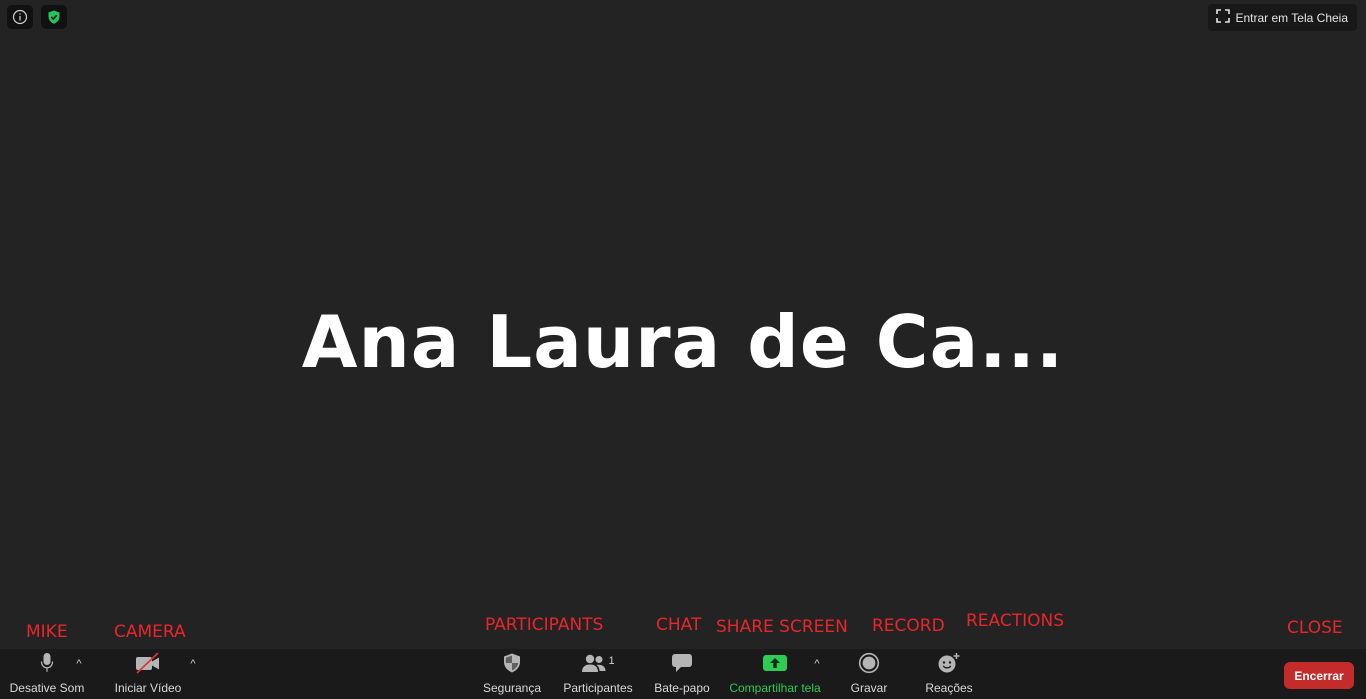  What do you see at coordinates (775, 665) in the screenshot?
I see `share-screen-icon` at bounding box center [775, 665].